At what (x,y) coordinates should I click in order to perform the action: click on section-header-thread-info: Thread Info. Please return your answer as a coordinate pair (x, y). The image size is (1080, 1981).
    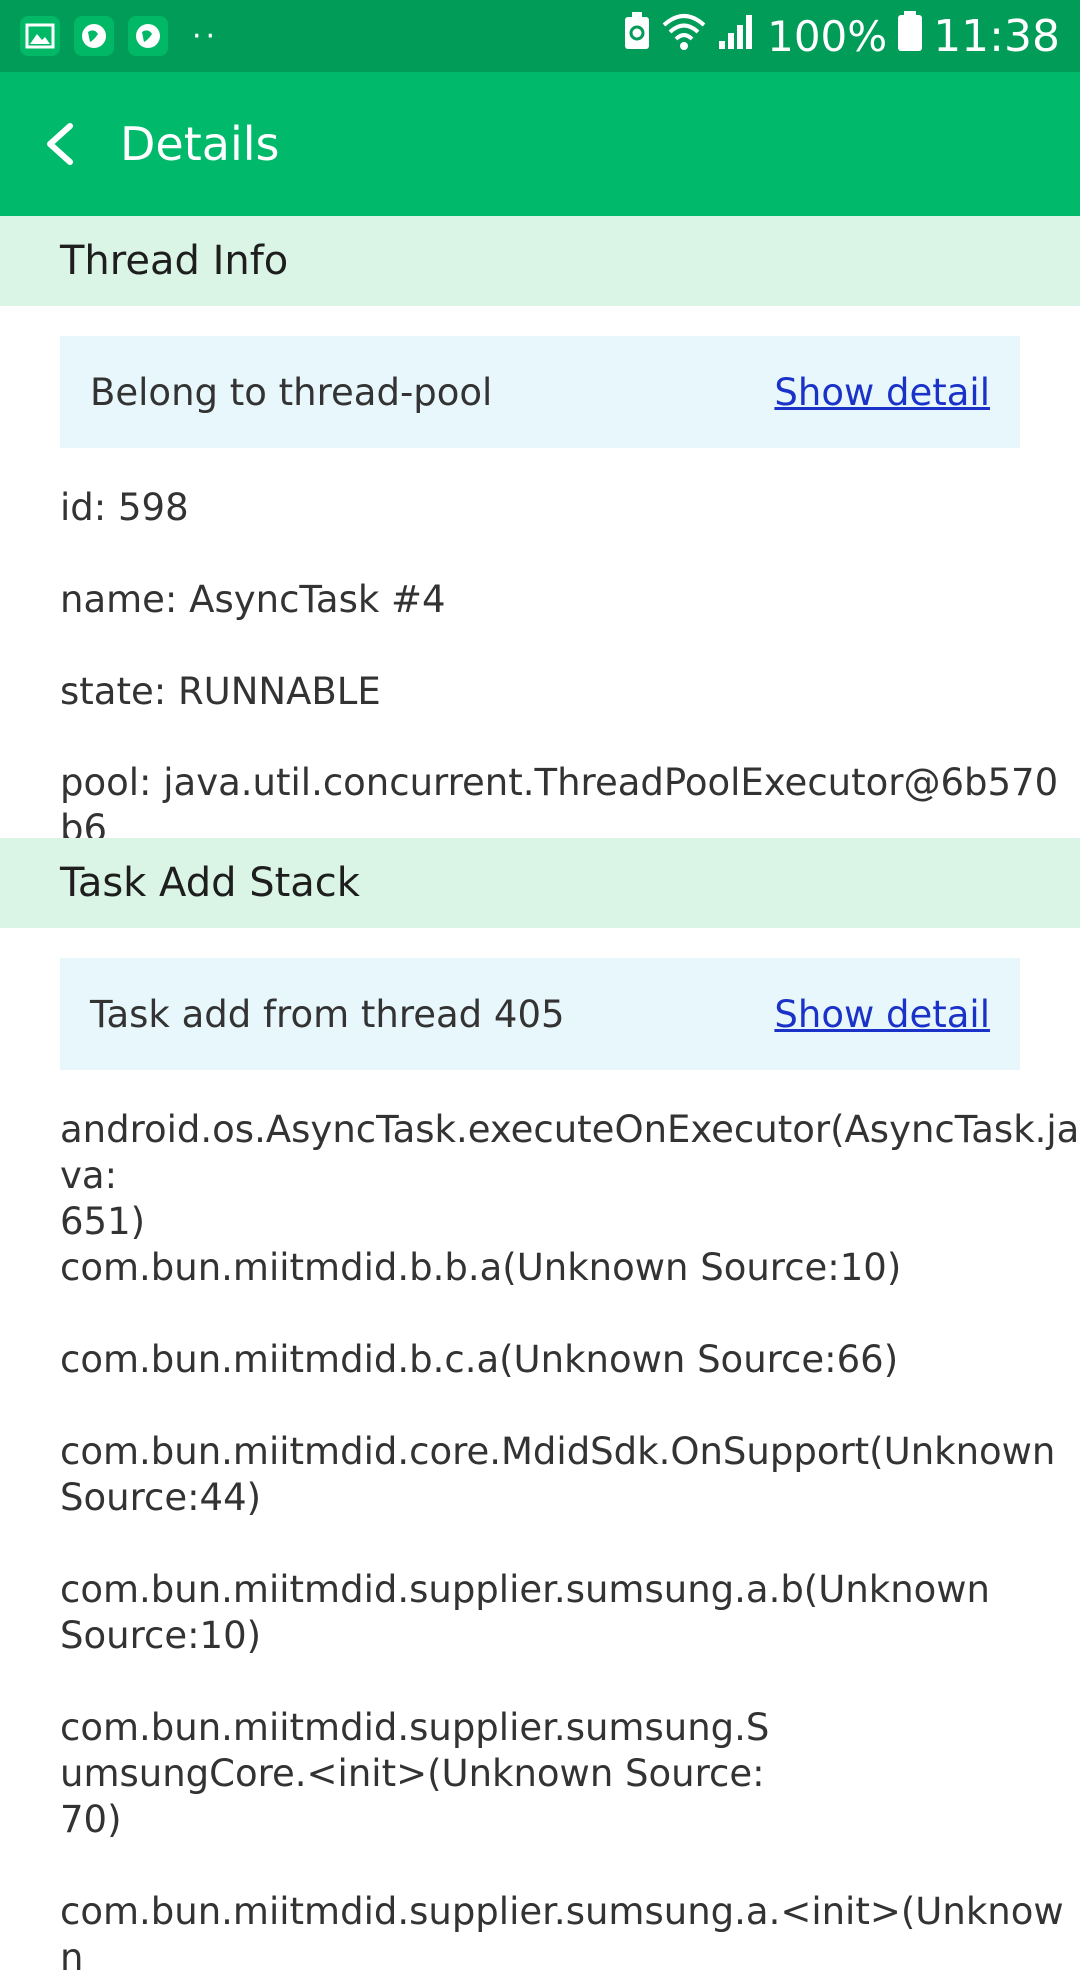
    Looking at the image, I should click on (540, 261).